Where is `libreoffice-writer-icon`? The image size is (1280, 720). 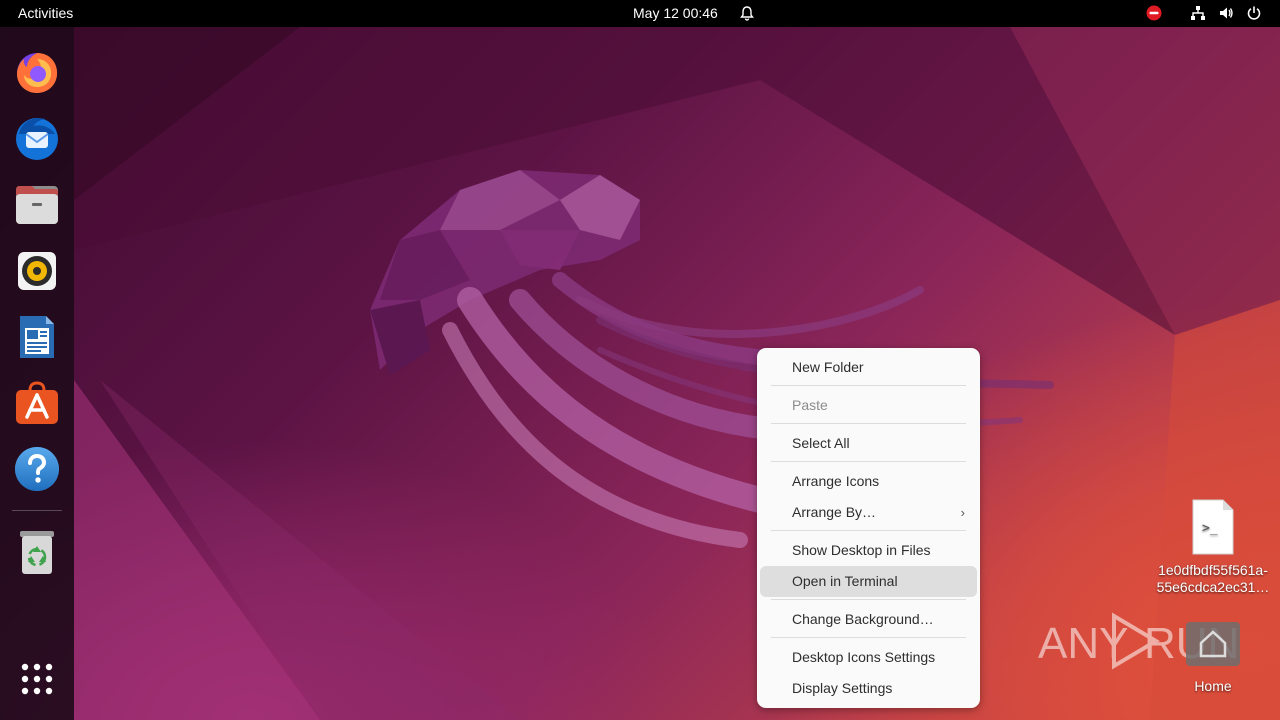 libreoffice-writer-icon is located at coordinates (37, 337).